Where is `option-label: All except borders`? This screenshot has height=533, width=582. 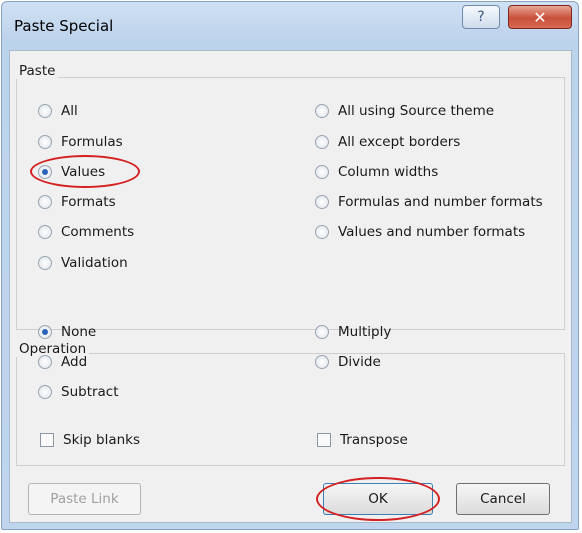
option-label: All except borders is located at coordinates (399, 142).